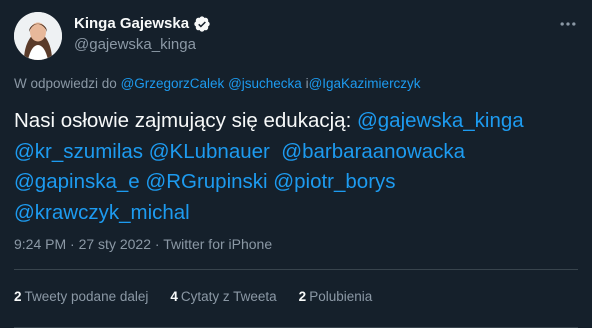 This screenshot has width=592, height=328. What do you see at coordinates (86, 296) in the screenshot?
I see `retweets-label: Tweety podane dalej` at bounding box center [86, 296].